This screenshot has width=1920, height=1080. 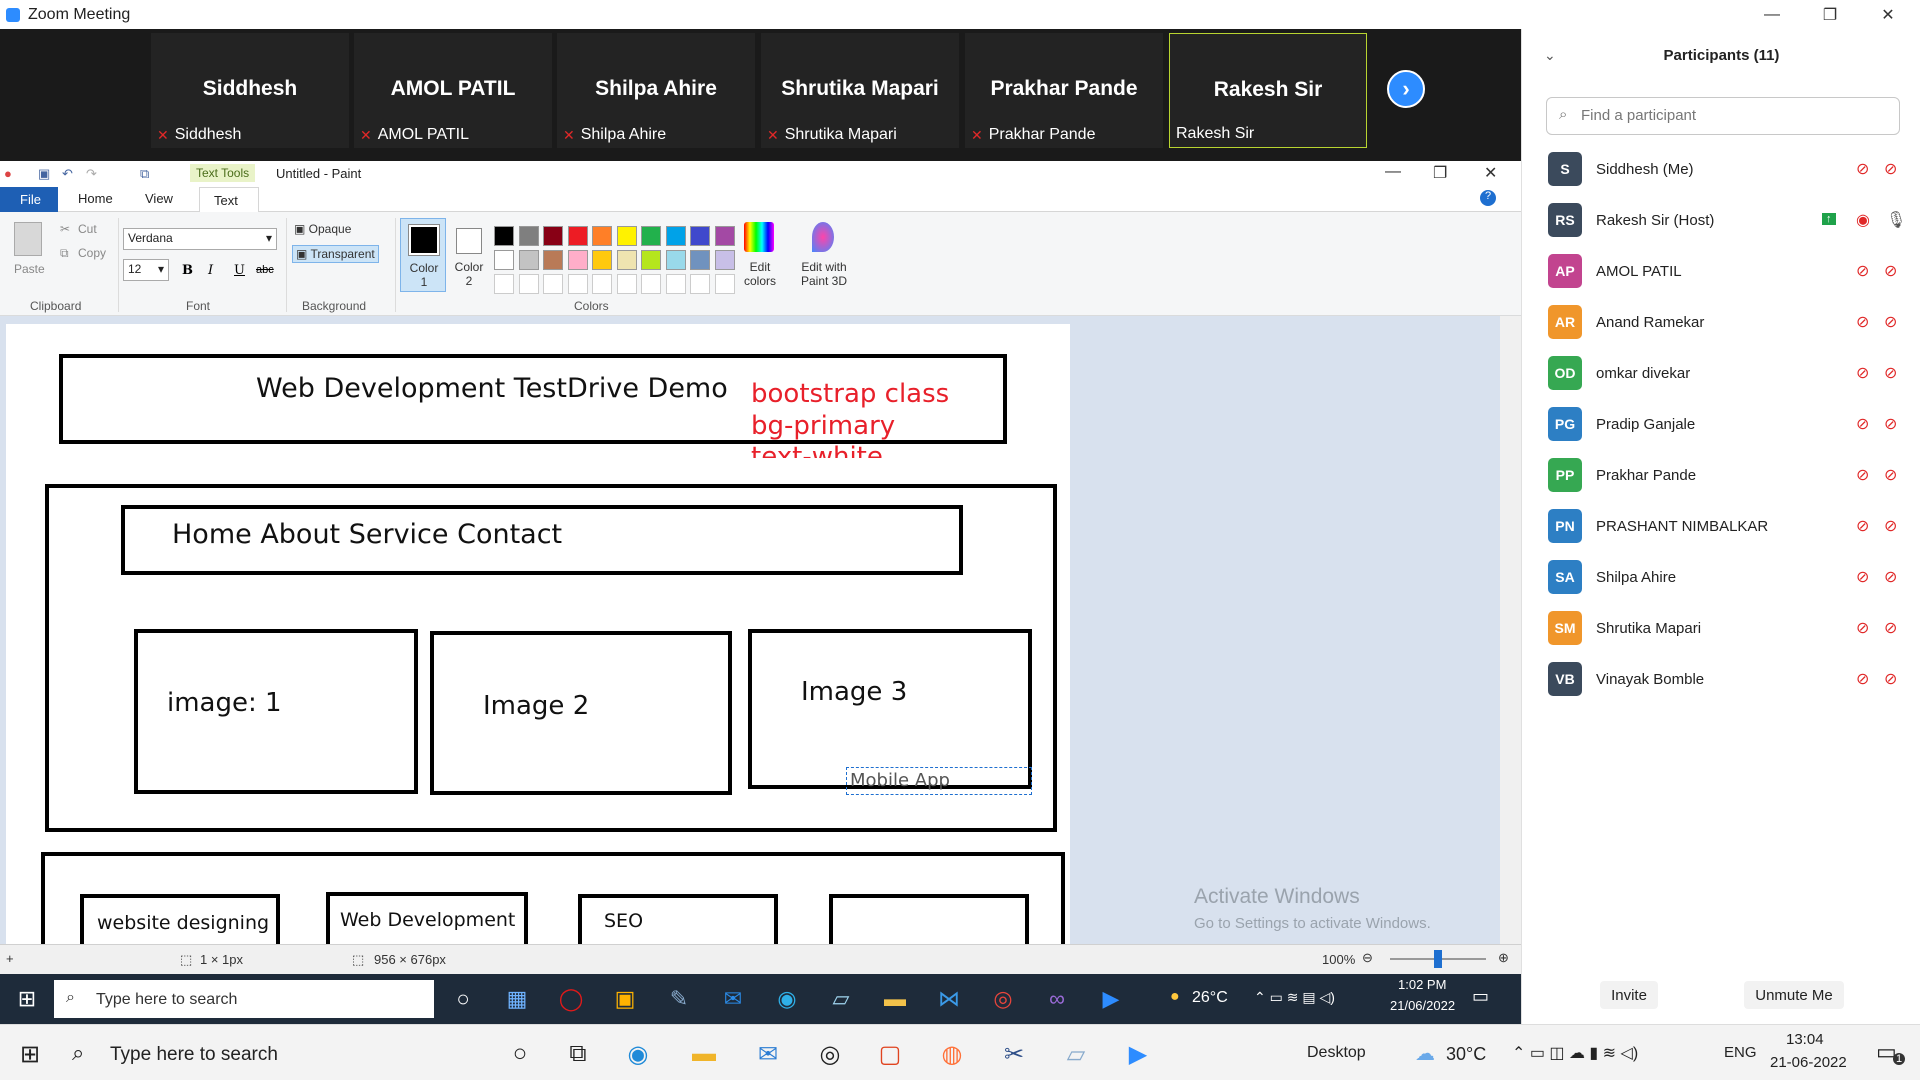 What do you see at coordinates (1721, 681) in the screenshot?
I see `participant-row: VB Vinayak Bomble ⊘ ⊘` at bounding box center [1721, 681].